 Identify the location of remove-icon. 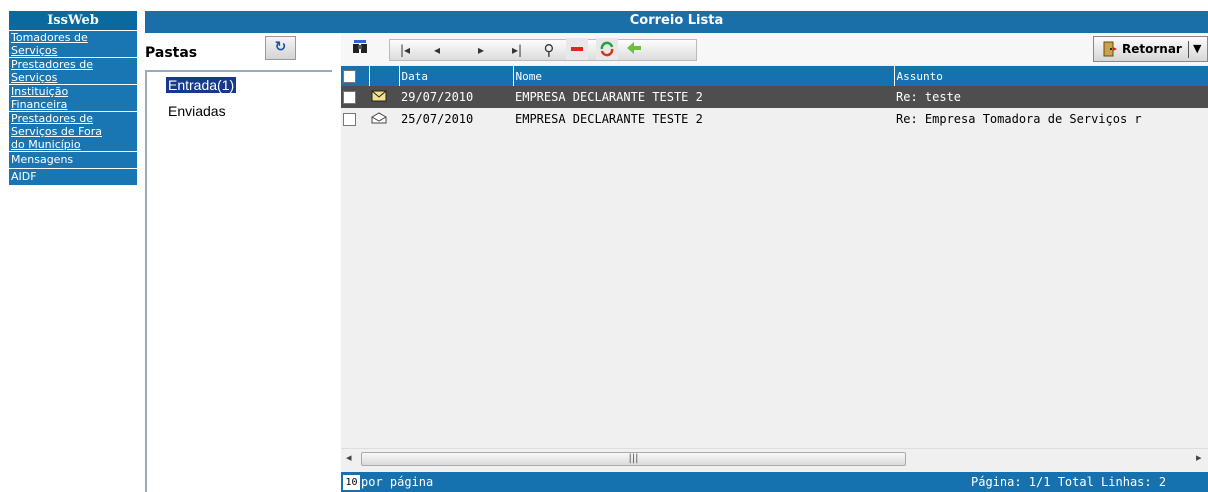
(577, 49).